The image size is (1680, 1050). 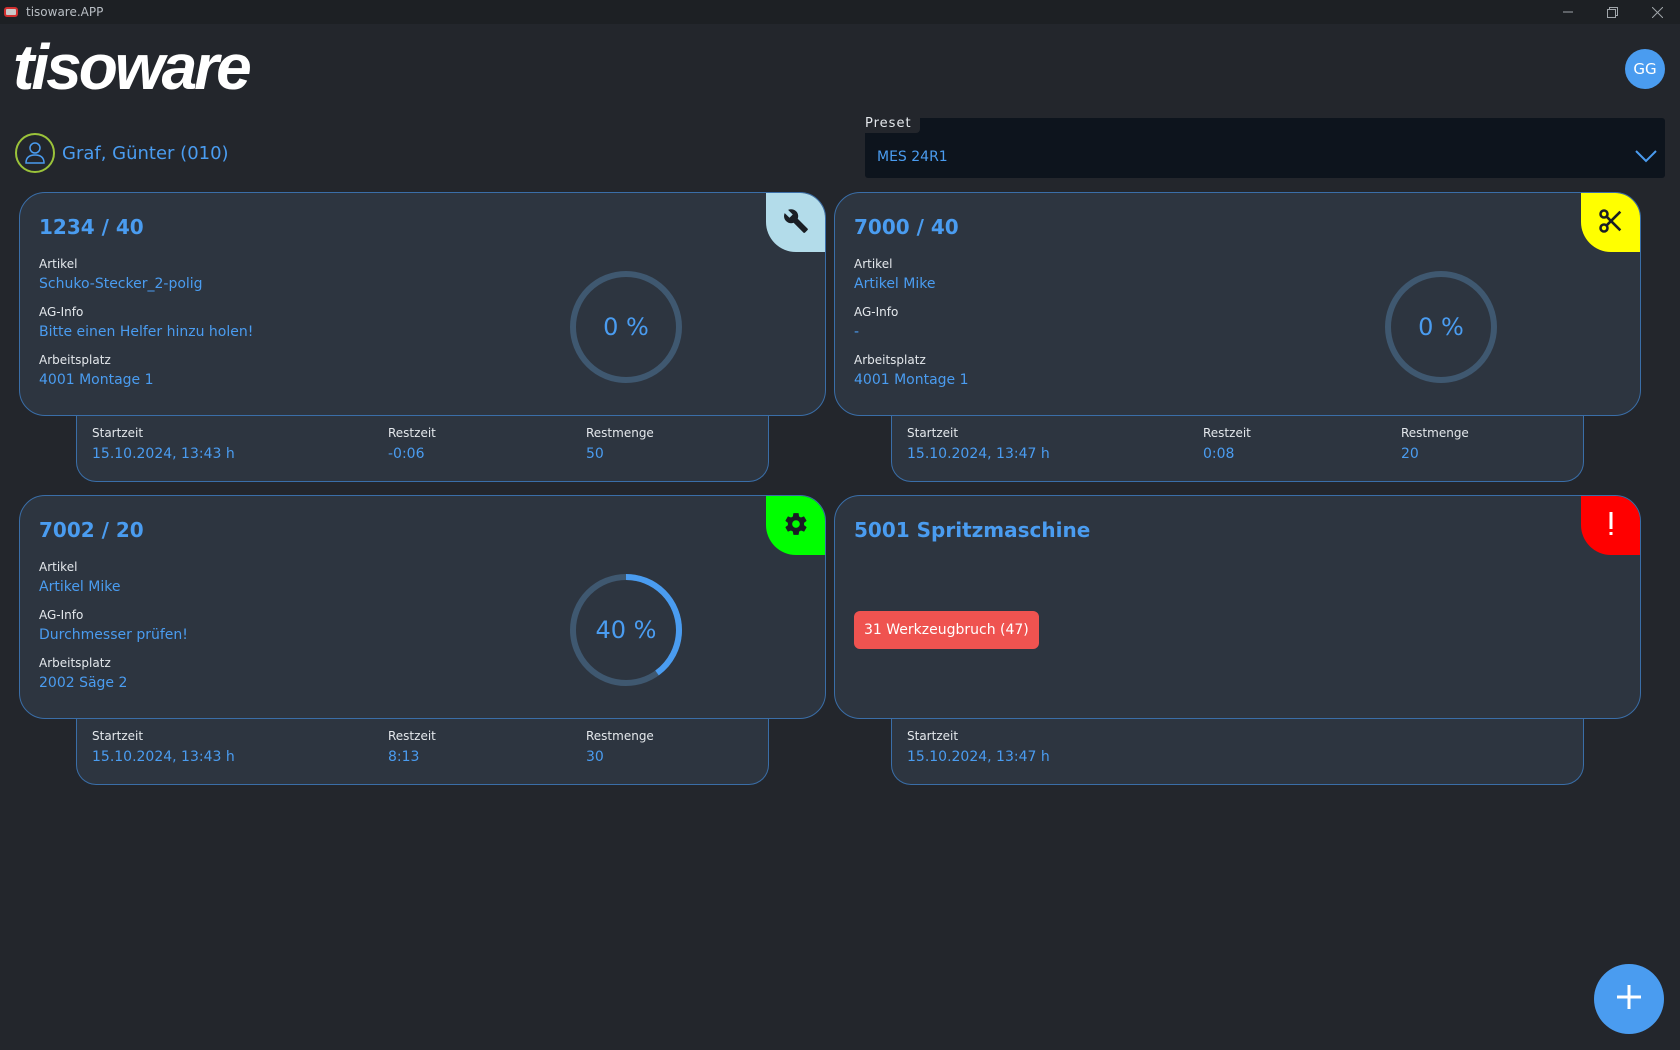 I want to click on plus-icon, so click(x=1629, y=999).